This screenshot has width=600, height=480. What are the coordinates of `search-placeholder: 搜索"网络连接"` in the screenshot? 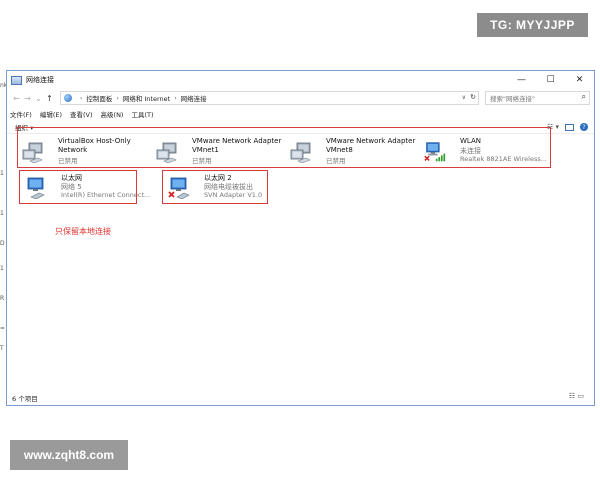 It's located at (512, 99).